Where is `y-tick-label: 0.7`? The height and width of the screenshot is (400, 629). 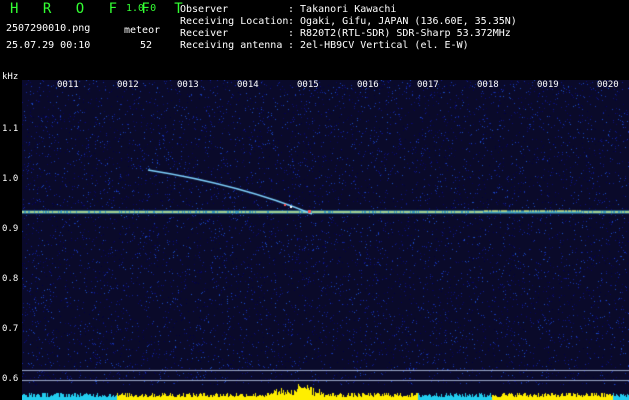 y-tick-label: 0.7 is located at coordinates (10, 329).